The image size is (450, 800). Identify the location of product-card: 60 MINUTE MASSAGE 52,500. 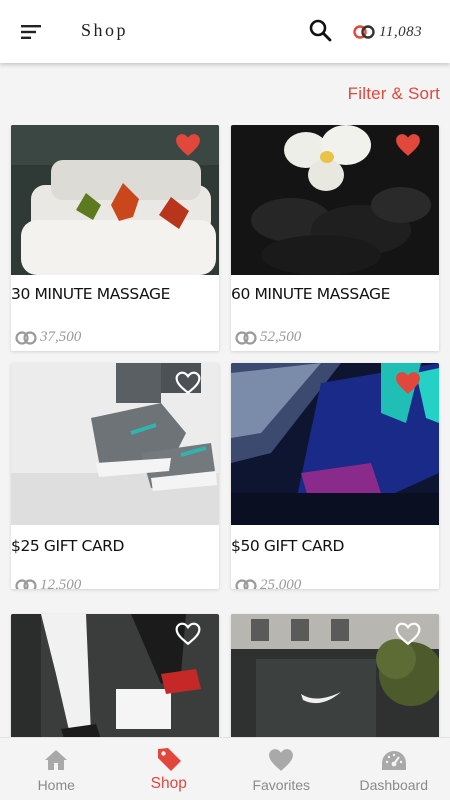
(335, 238).